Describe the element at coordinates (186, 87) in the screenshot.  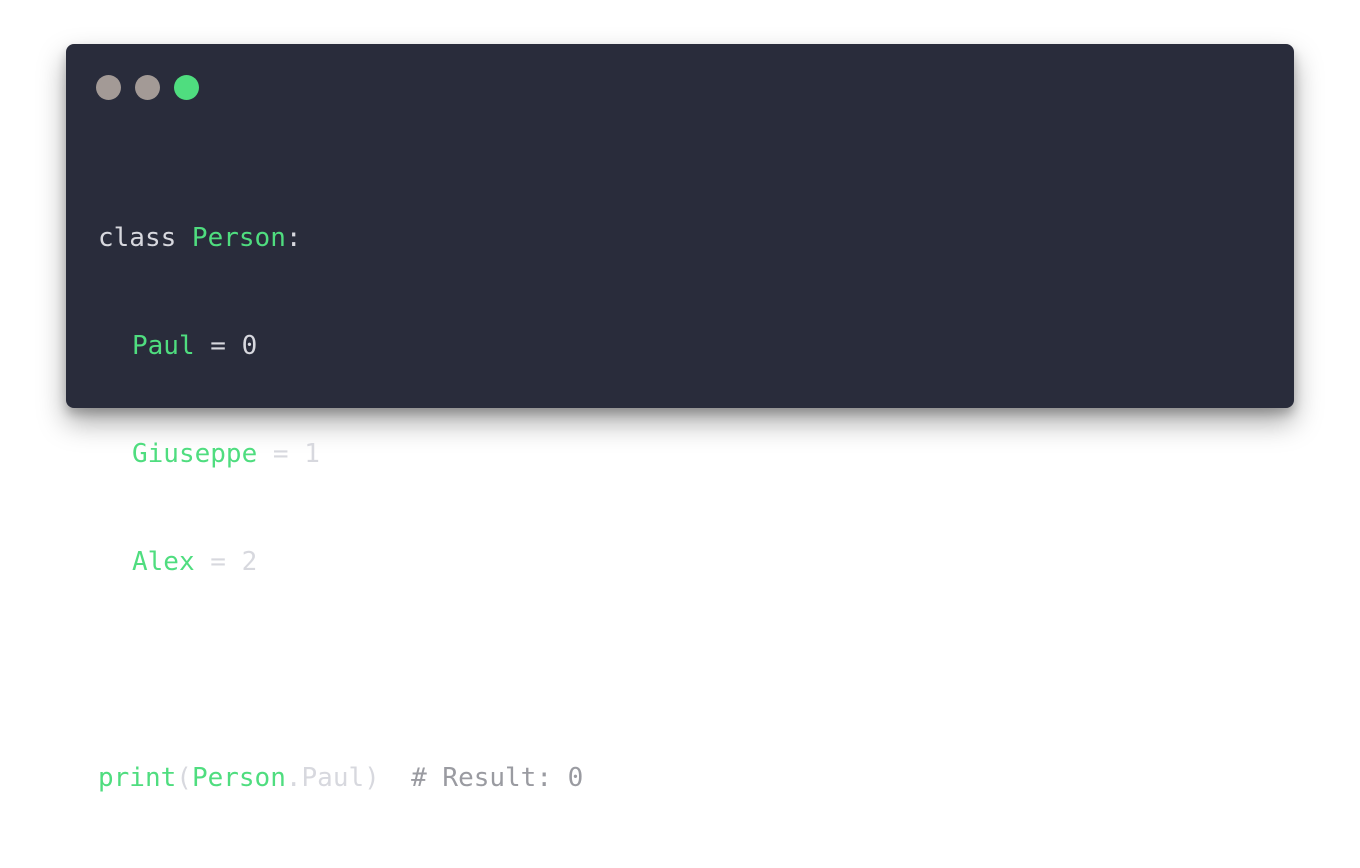
I see `window-dot-3-icon` at that location.